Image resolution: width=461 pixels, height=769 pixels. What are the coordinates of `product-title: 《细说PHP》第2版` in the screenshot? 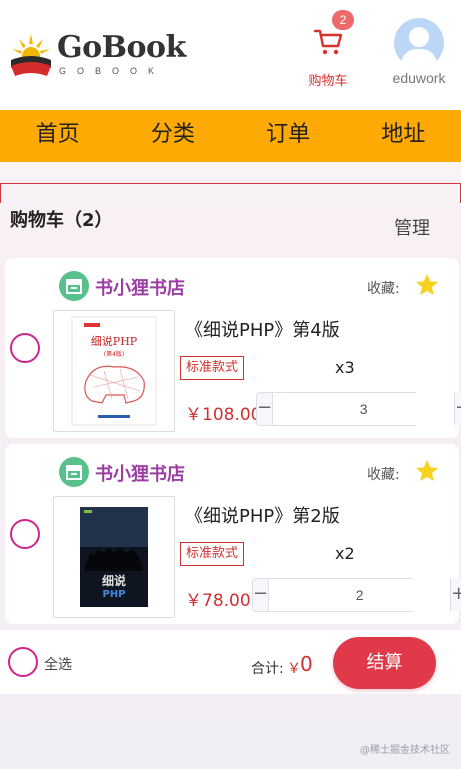 It's located at (262, 515).